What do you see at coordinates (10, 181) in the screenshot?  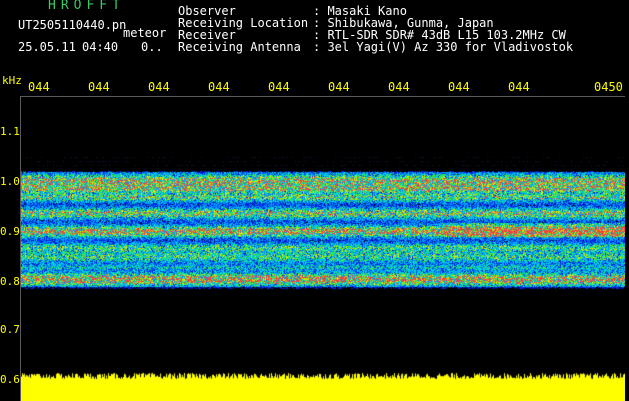 I see `freq-tick: 1.0` at bounding box center [10, 181].